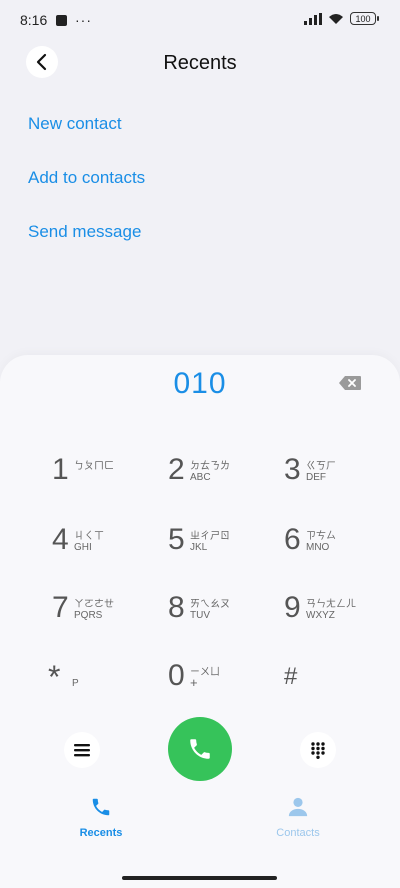 This screenshot has height=888, width=400. Describe the element at coordinates (200, 821) in the screenshot. I see `bottom-tab-bar: Recents Contacts` at that location.